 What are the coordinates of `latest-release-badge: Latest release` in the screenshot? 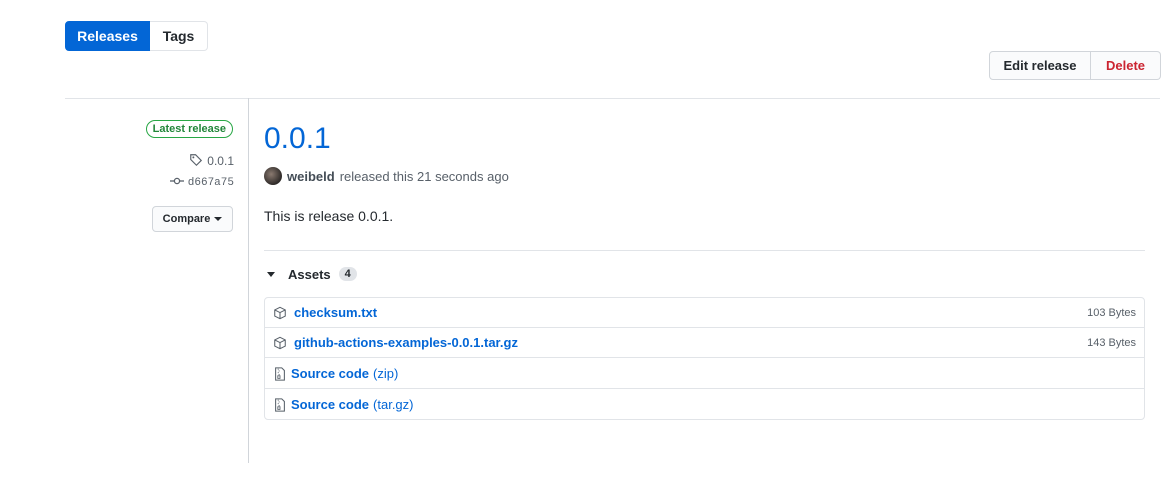 It's located at (189, 129).